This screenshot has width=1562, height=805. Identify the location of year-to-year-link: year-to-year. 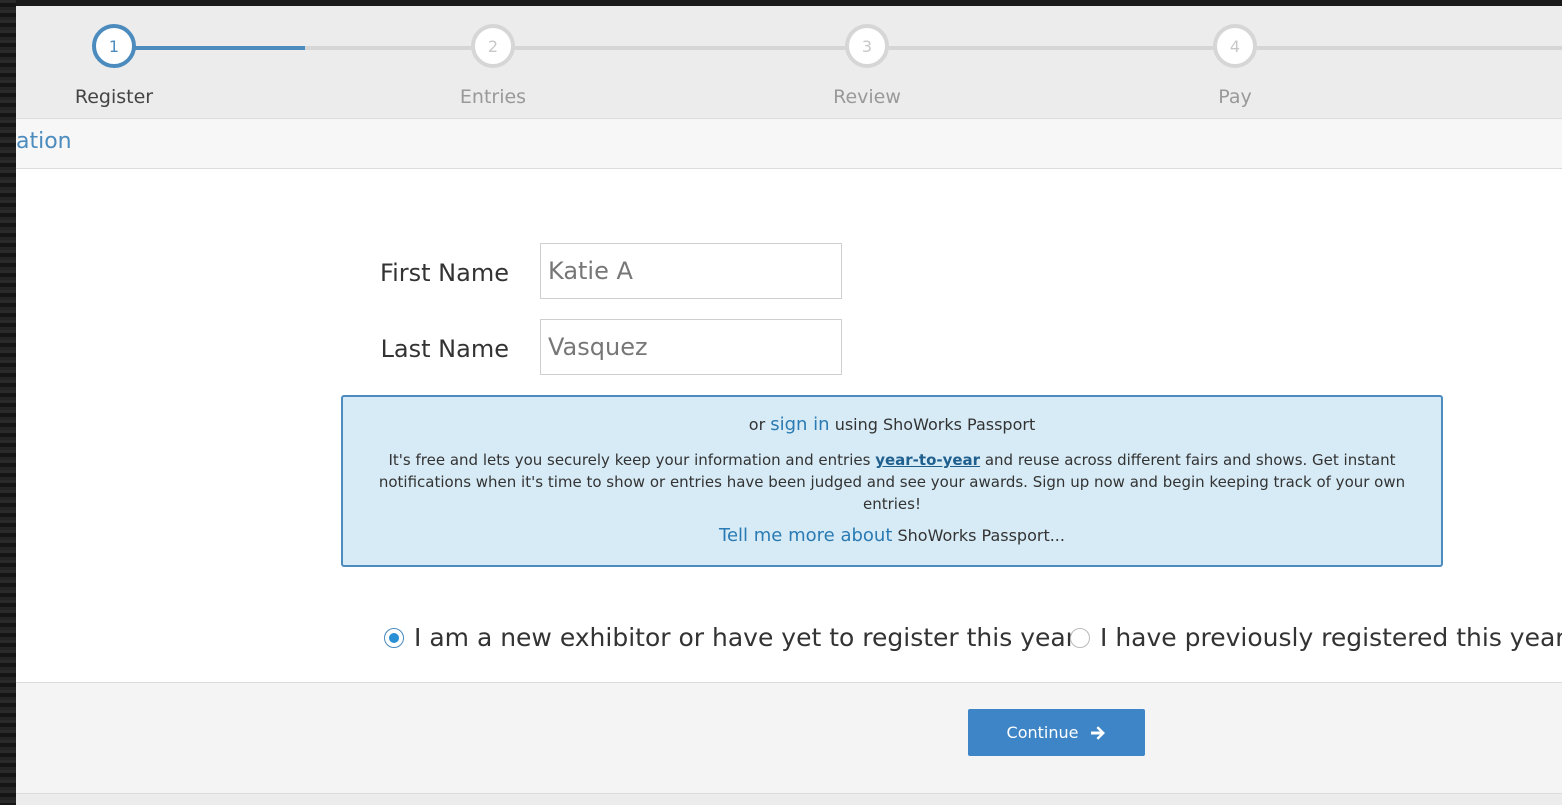
(927, 460).